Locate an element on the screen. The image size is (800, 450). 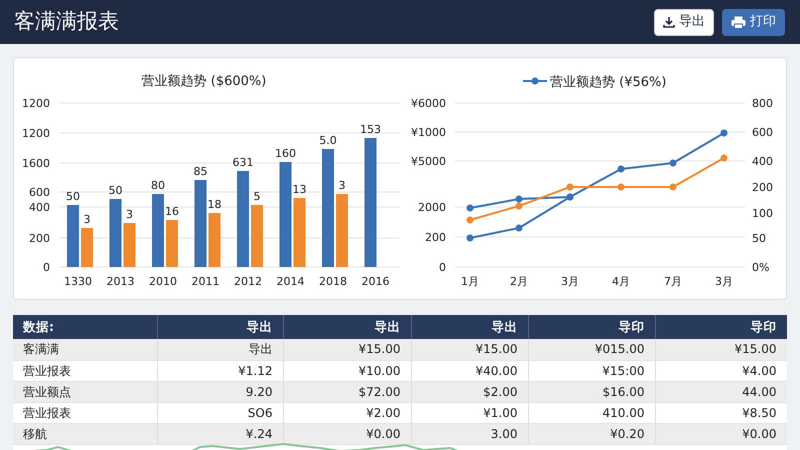
data-label: 13 is located at coordinates (299, 189).